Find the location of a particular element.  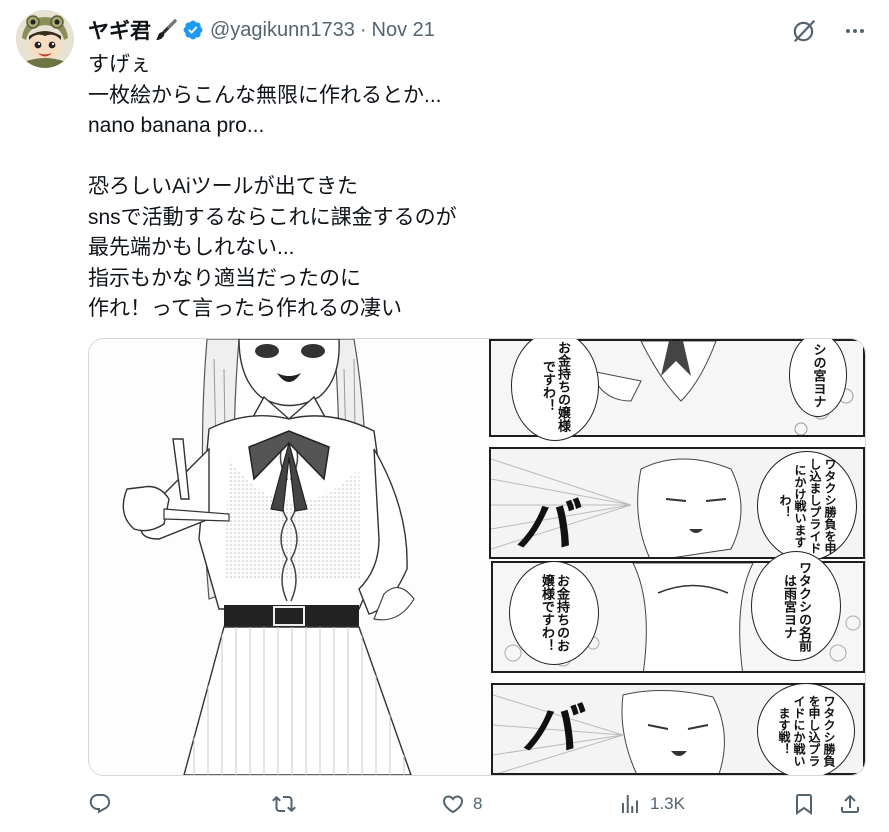

avatar-illustration is located at coordinates (45, 39).